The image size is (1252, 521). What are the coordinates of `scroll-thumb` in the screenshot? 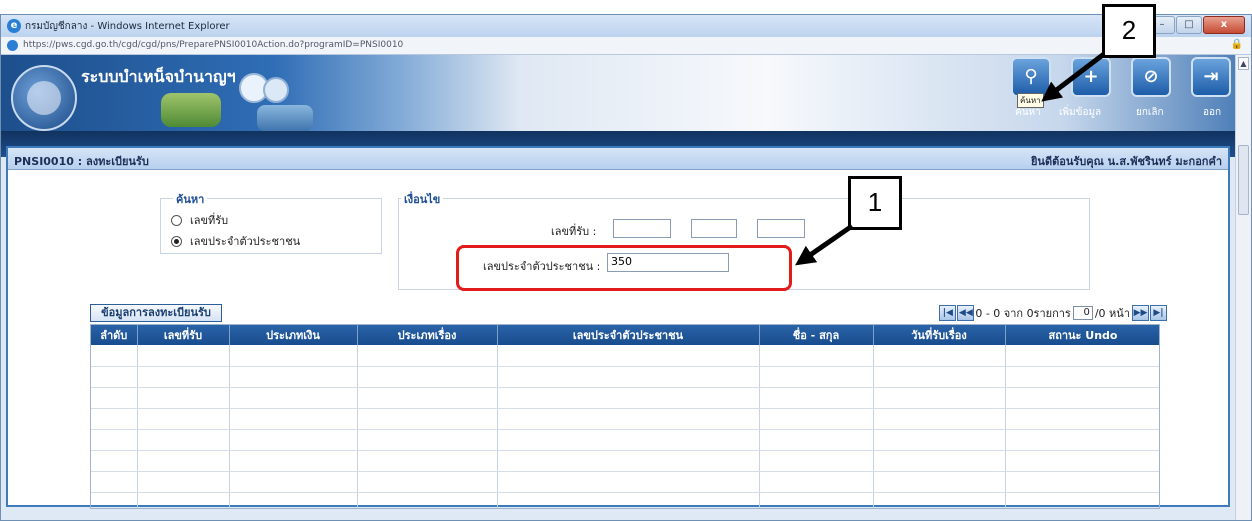 It's located at (1243, 180).